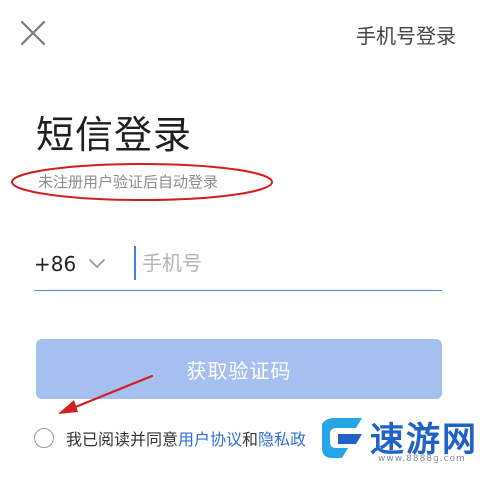 This screenshot has height=480, width=480. I want to click on close-button, so click(33, 33).